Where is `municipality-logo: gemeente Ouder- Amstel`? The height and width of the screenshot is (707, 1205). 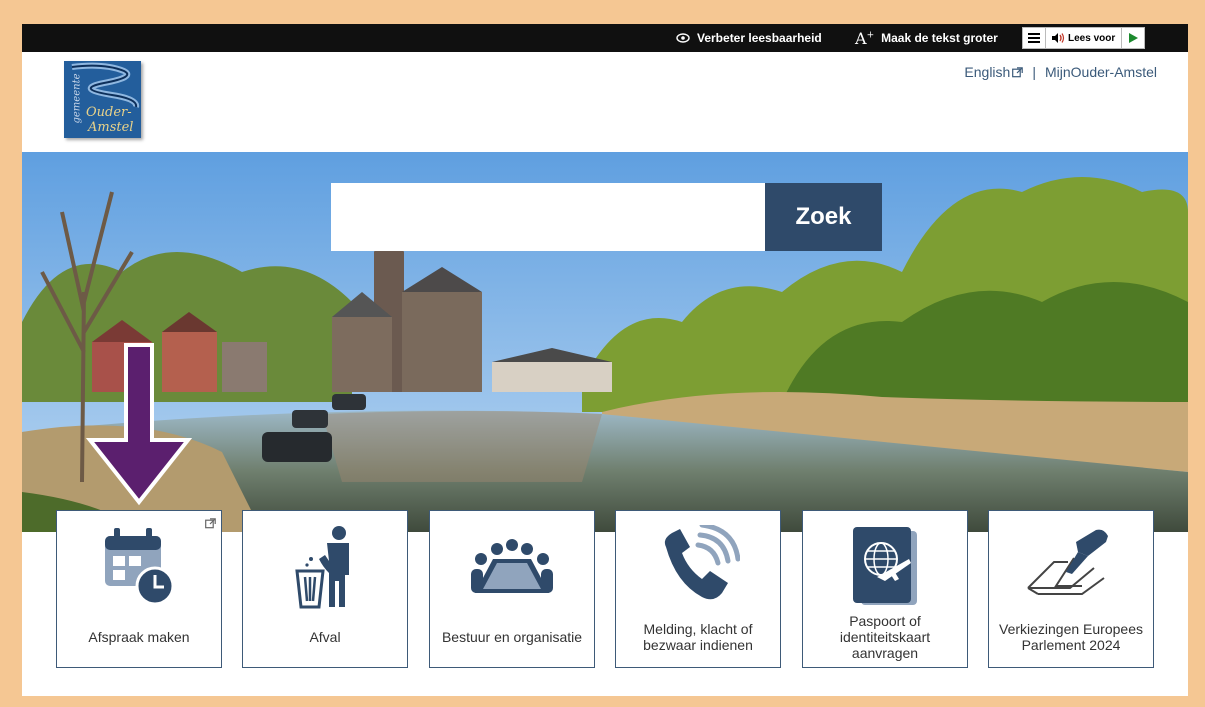
municipality-logo: gemeente Ouder- Amstel is located at coordinates (102, 99).